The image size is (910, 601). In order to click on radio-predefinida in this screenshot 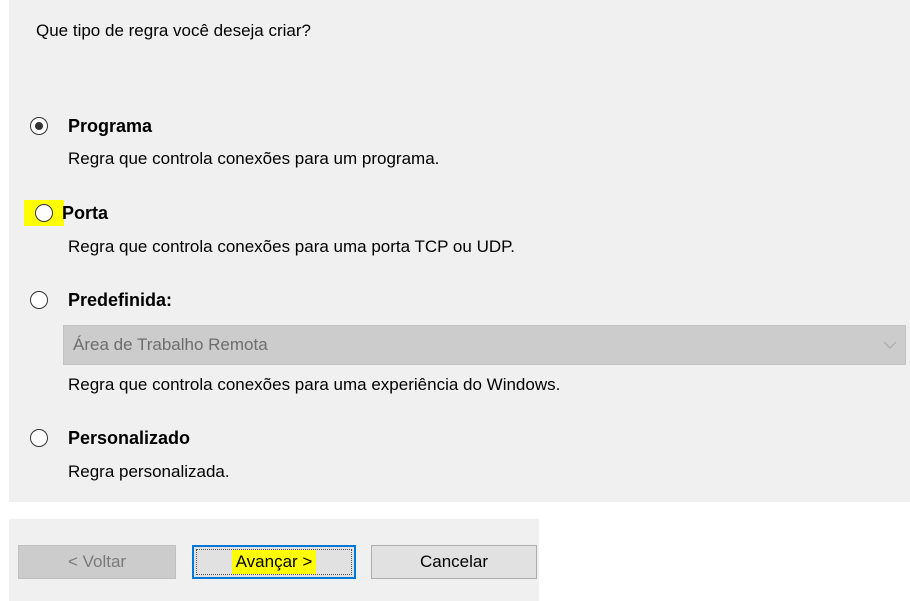, I will do `click(39, 300)`.